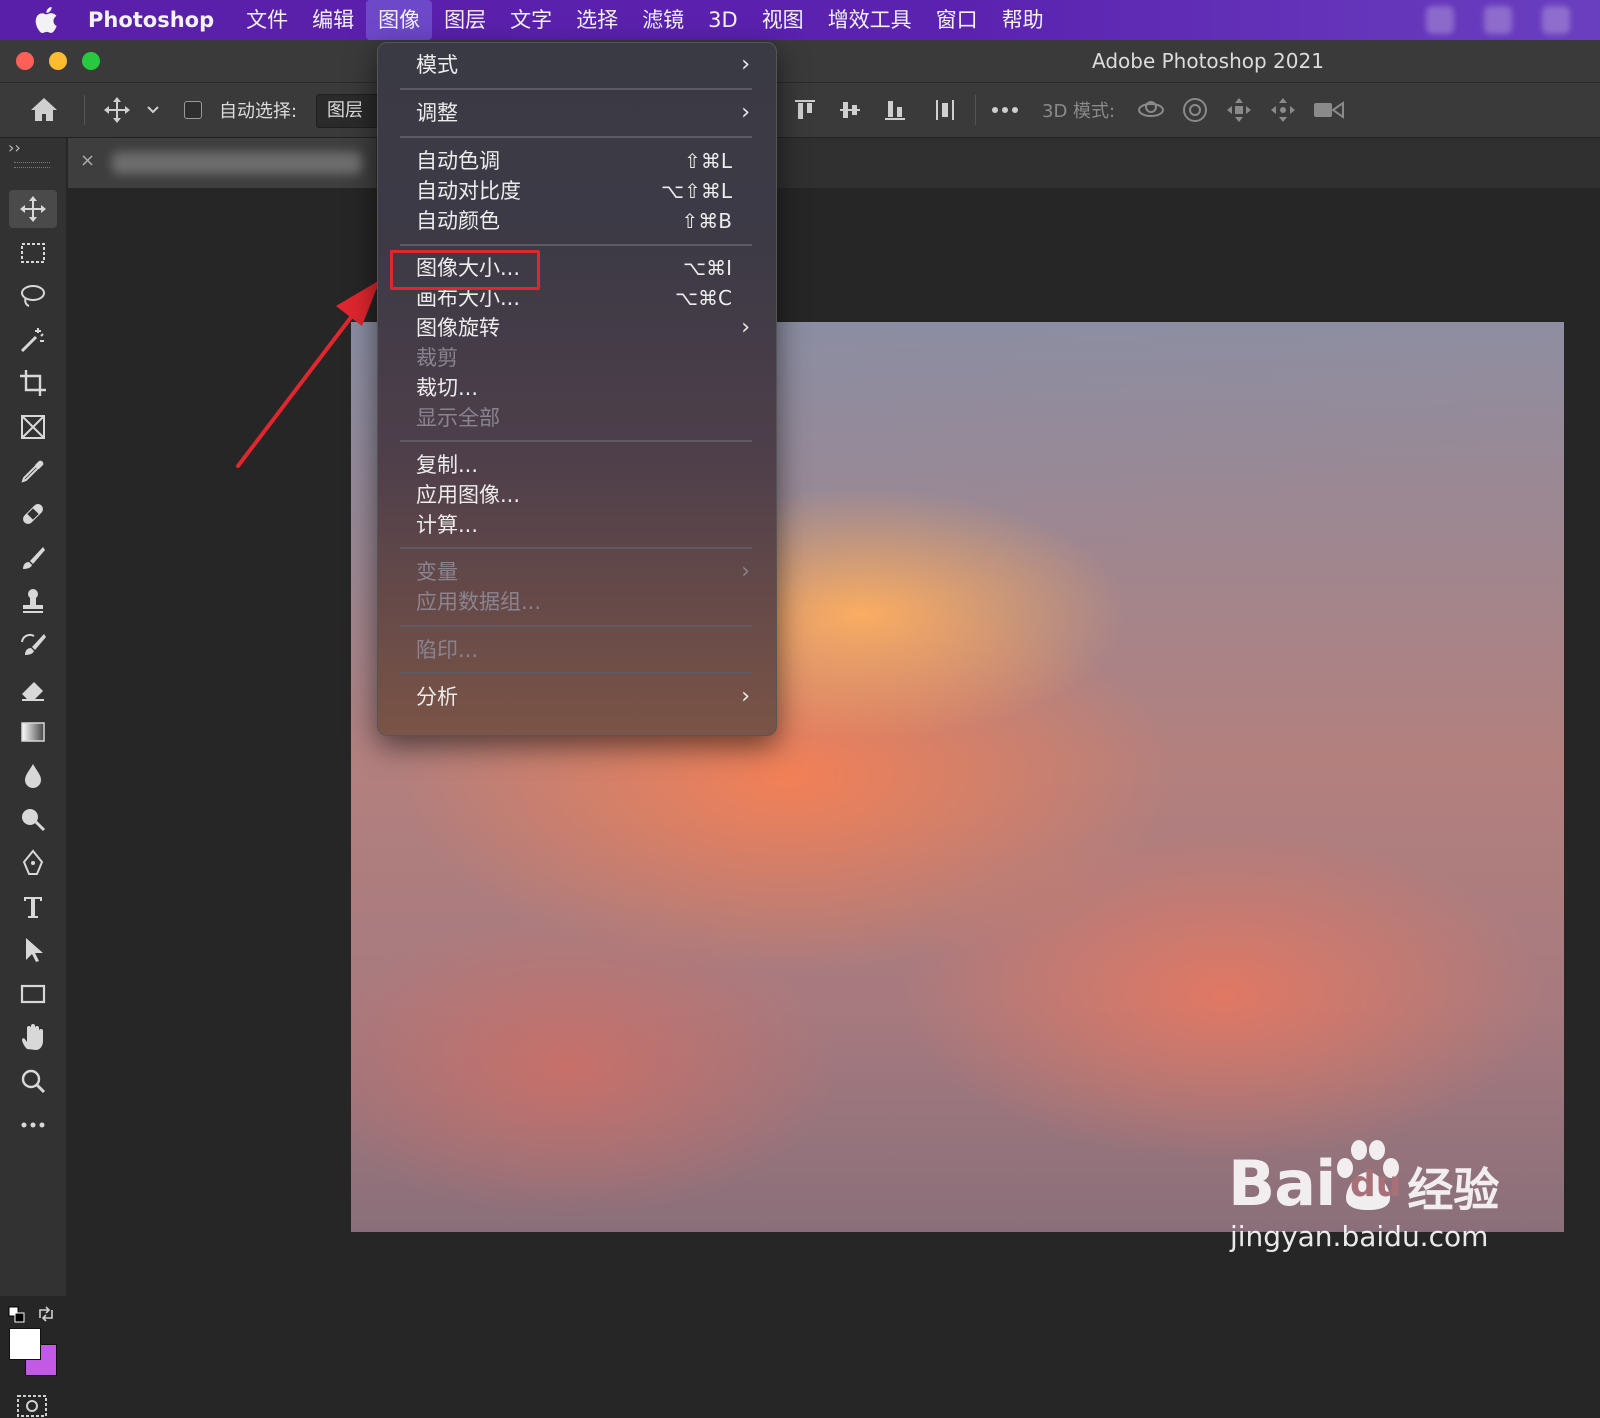 Image resolution: width=1600 pixels, height=1418 pixels. Describe the element at coordinates (25, 61) in the screenshot. I see `close-window-button` at that location.